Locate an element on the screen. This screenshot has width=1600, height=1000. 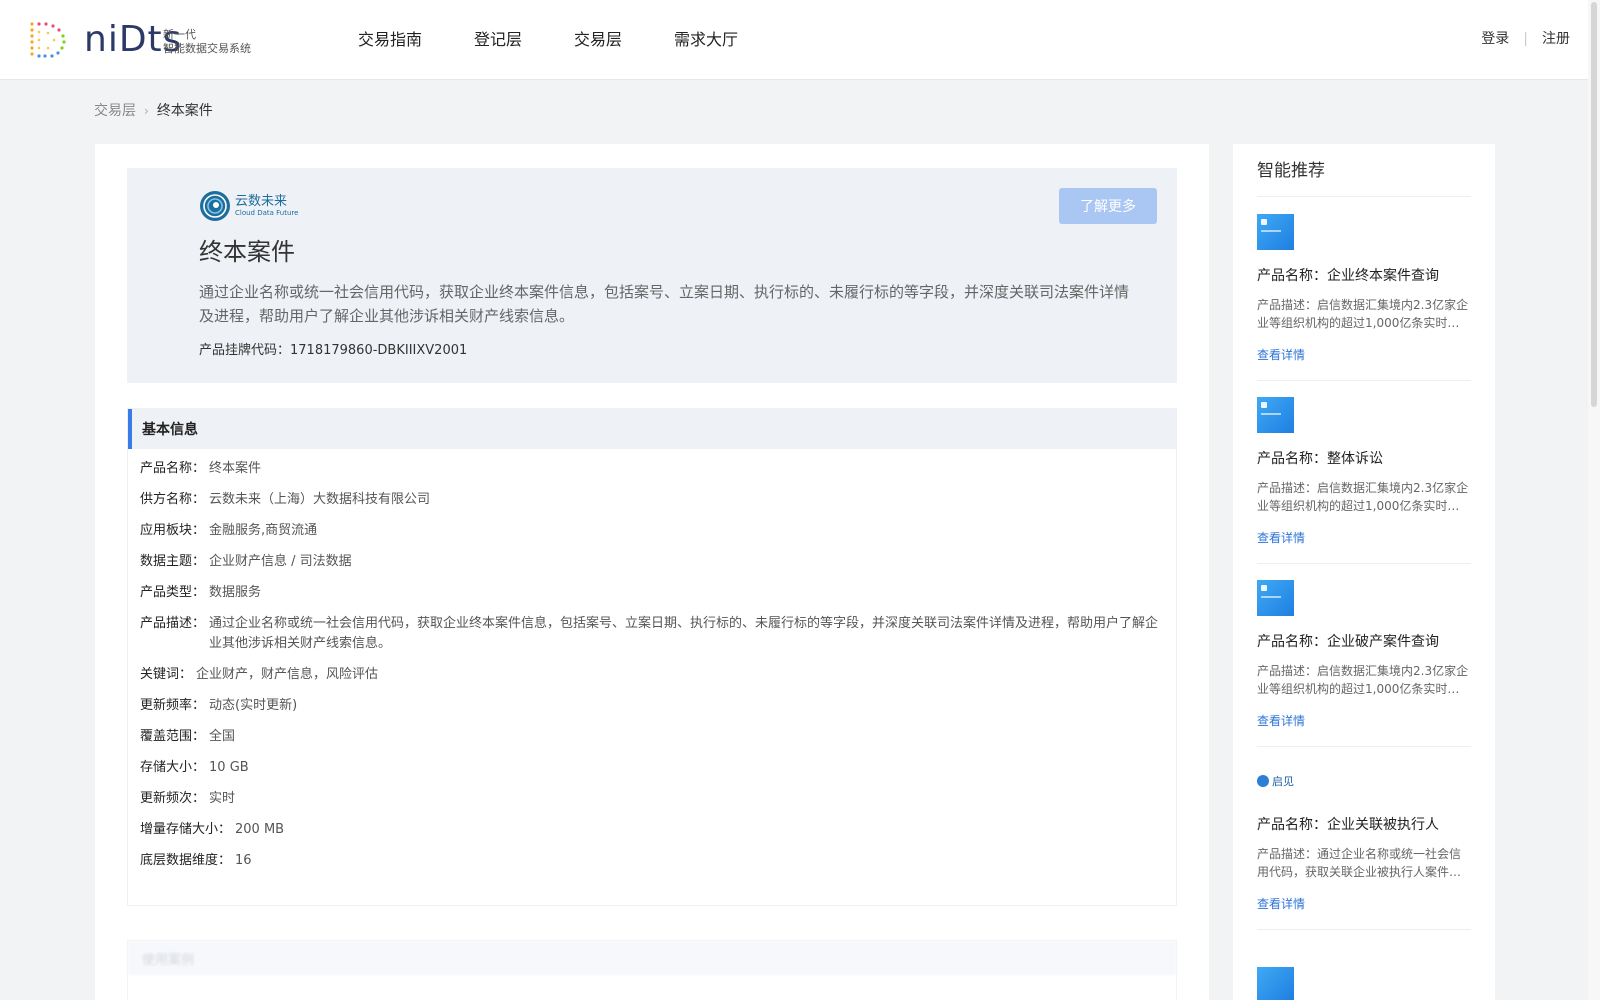
provider-brand-text: 云数未来 Cloud Data Future is located at coordinates (266, 206).